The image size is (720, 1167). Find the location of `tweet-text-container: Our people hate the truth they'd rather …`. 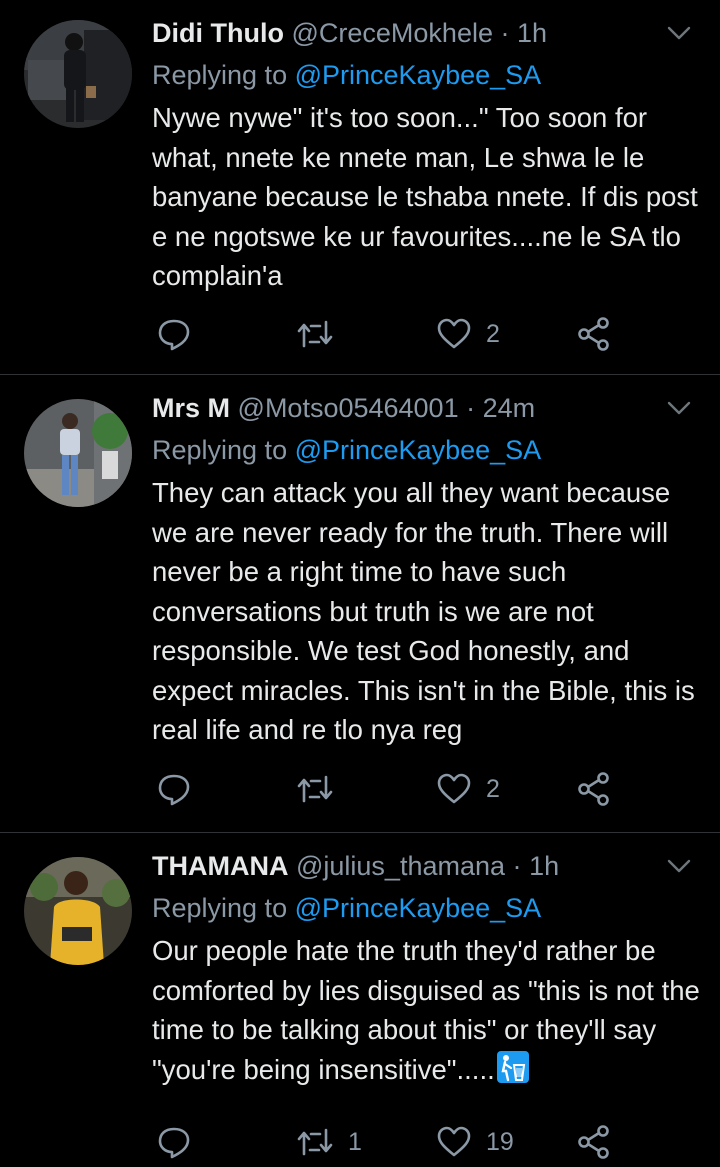

tweet-text-container: Our people hate the truth they'd rather … is located at coordinates (428, 1010).